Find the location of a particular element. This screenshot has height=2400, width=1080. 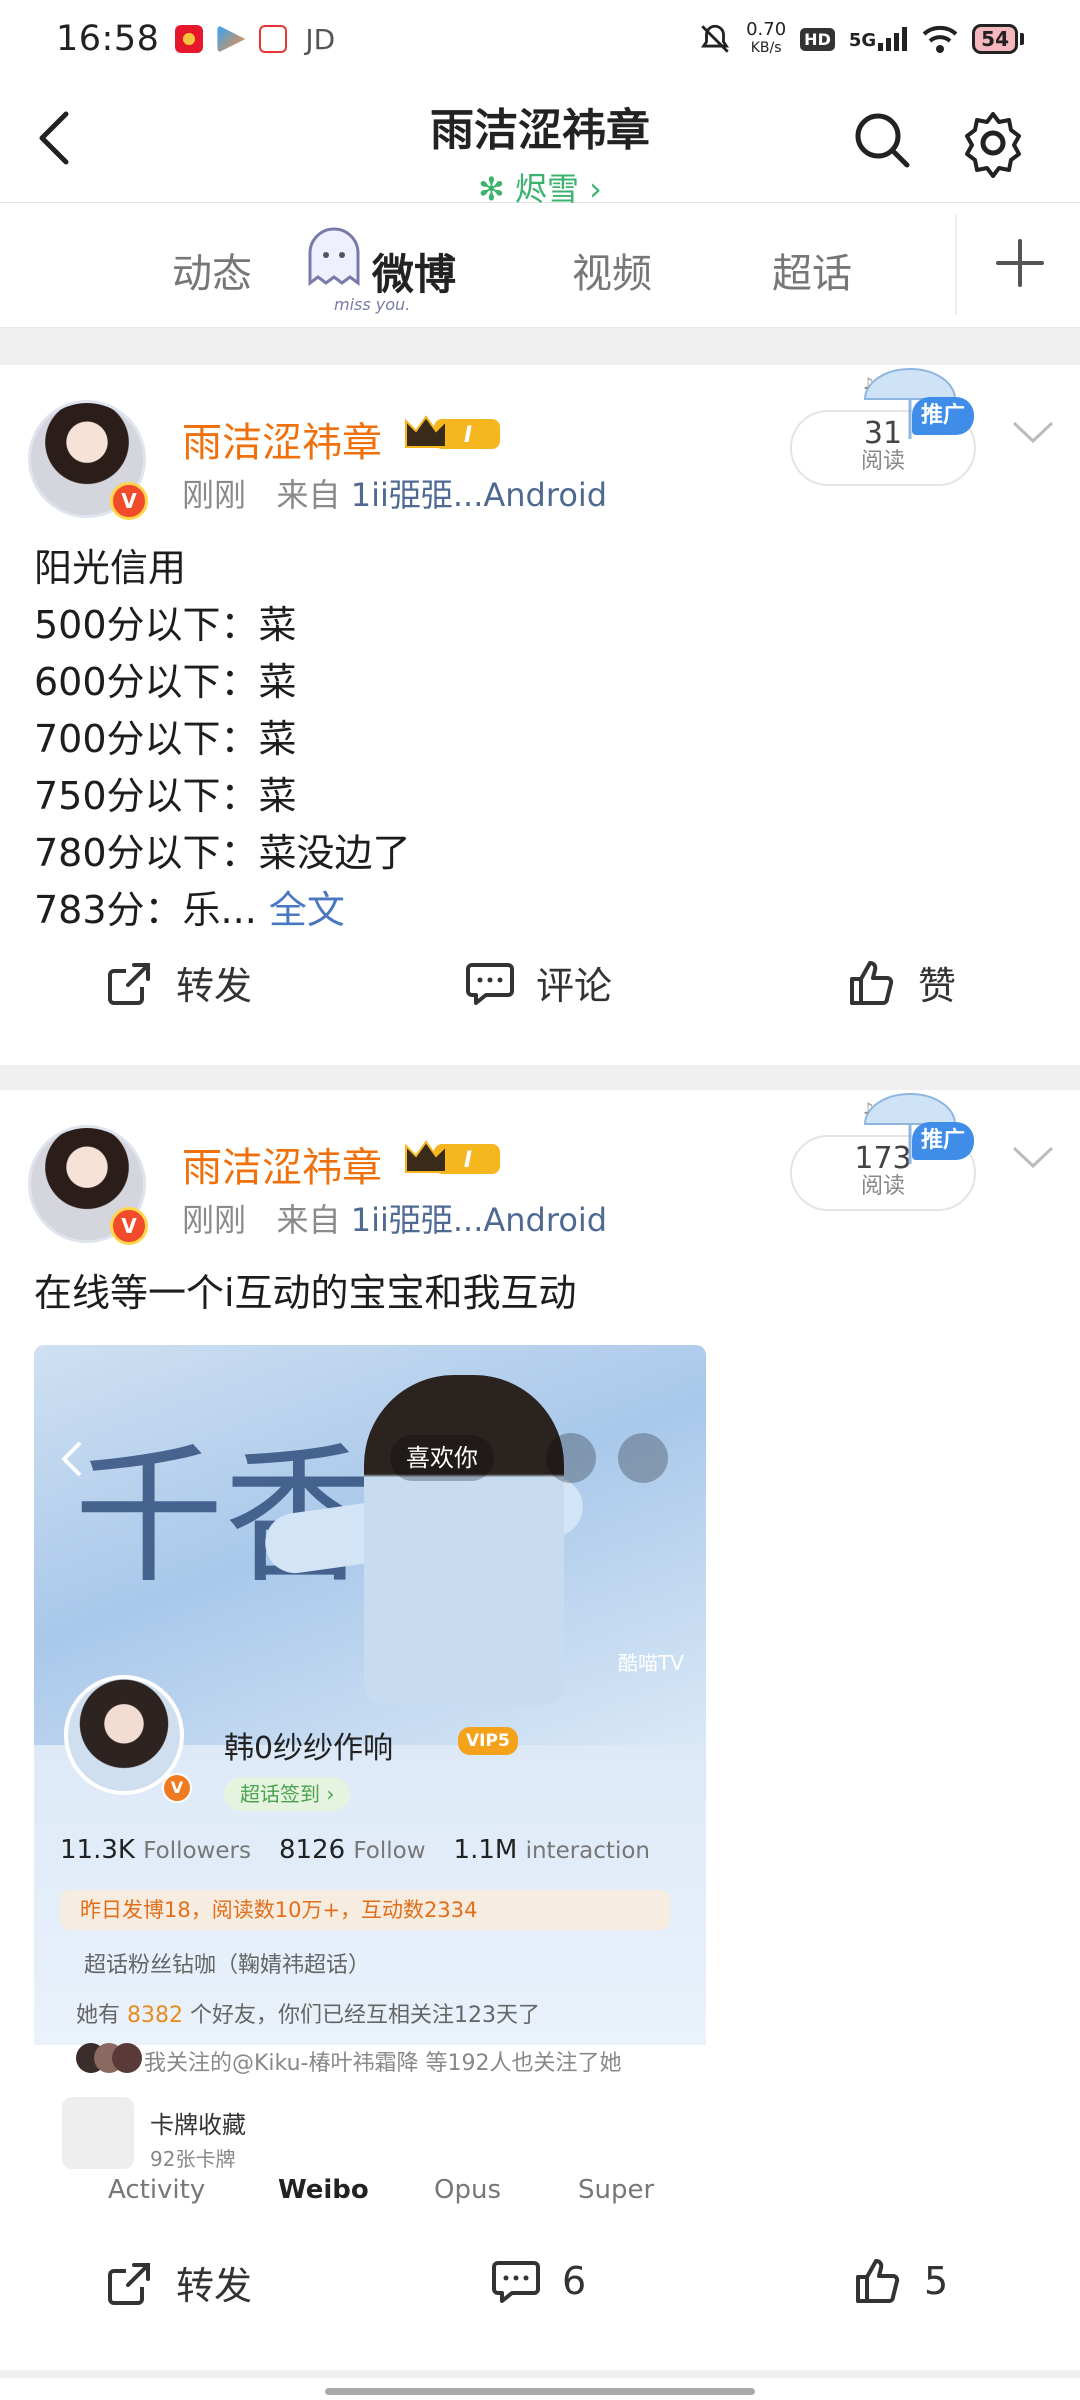

status-time: 16:58 is located at coordinates (108, 39).